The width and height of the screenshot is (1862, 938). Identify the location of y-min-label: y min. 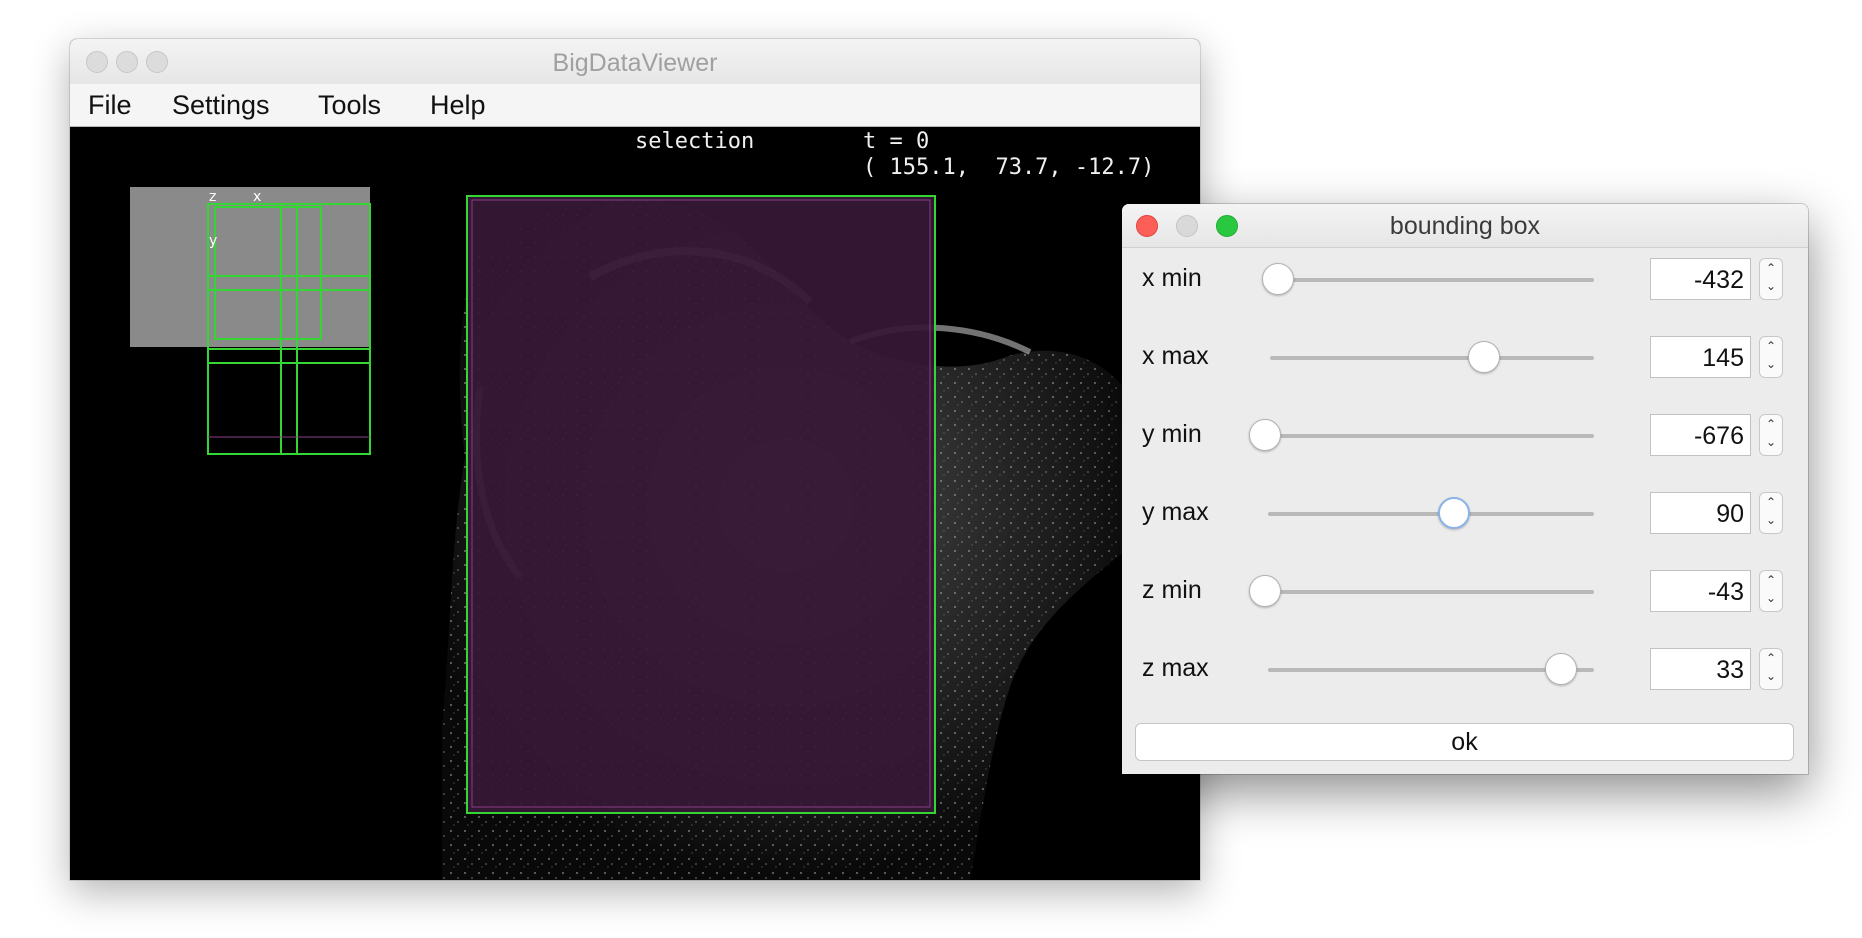
(1172, 434).